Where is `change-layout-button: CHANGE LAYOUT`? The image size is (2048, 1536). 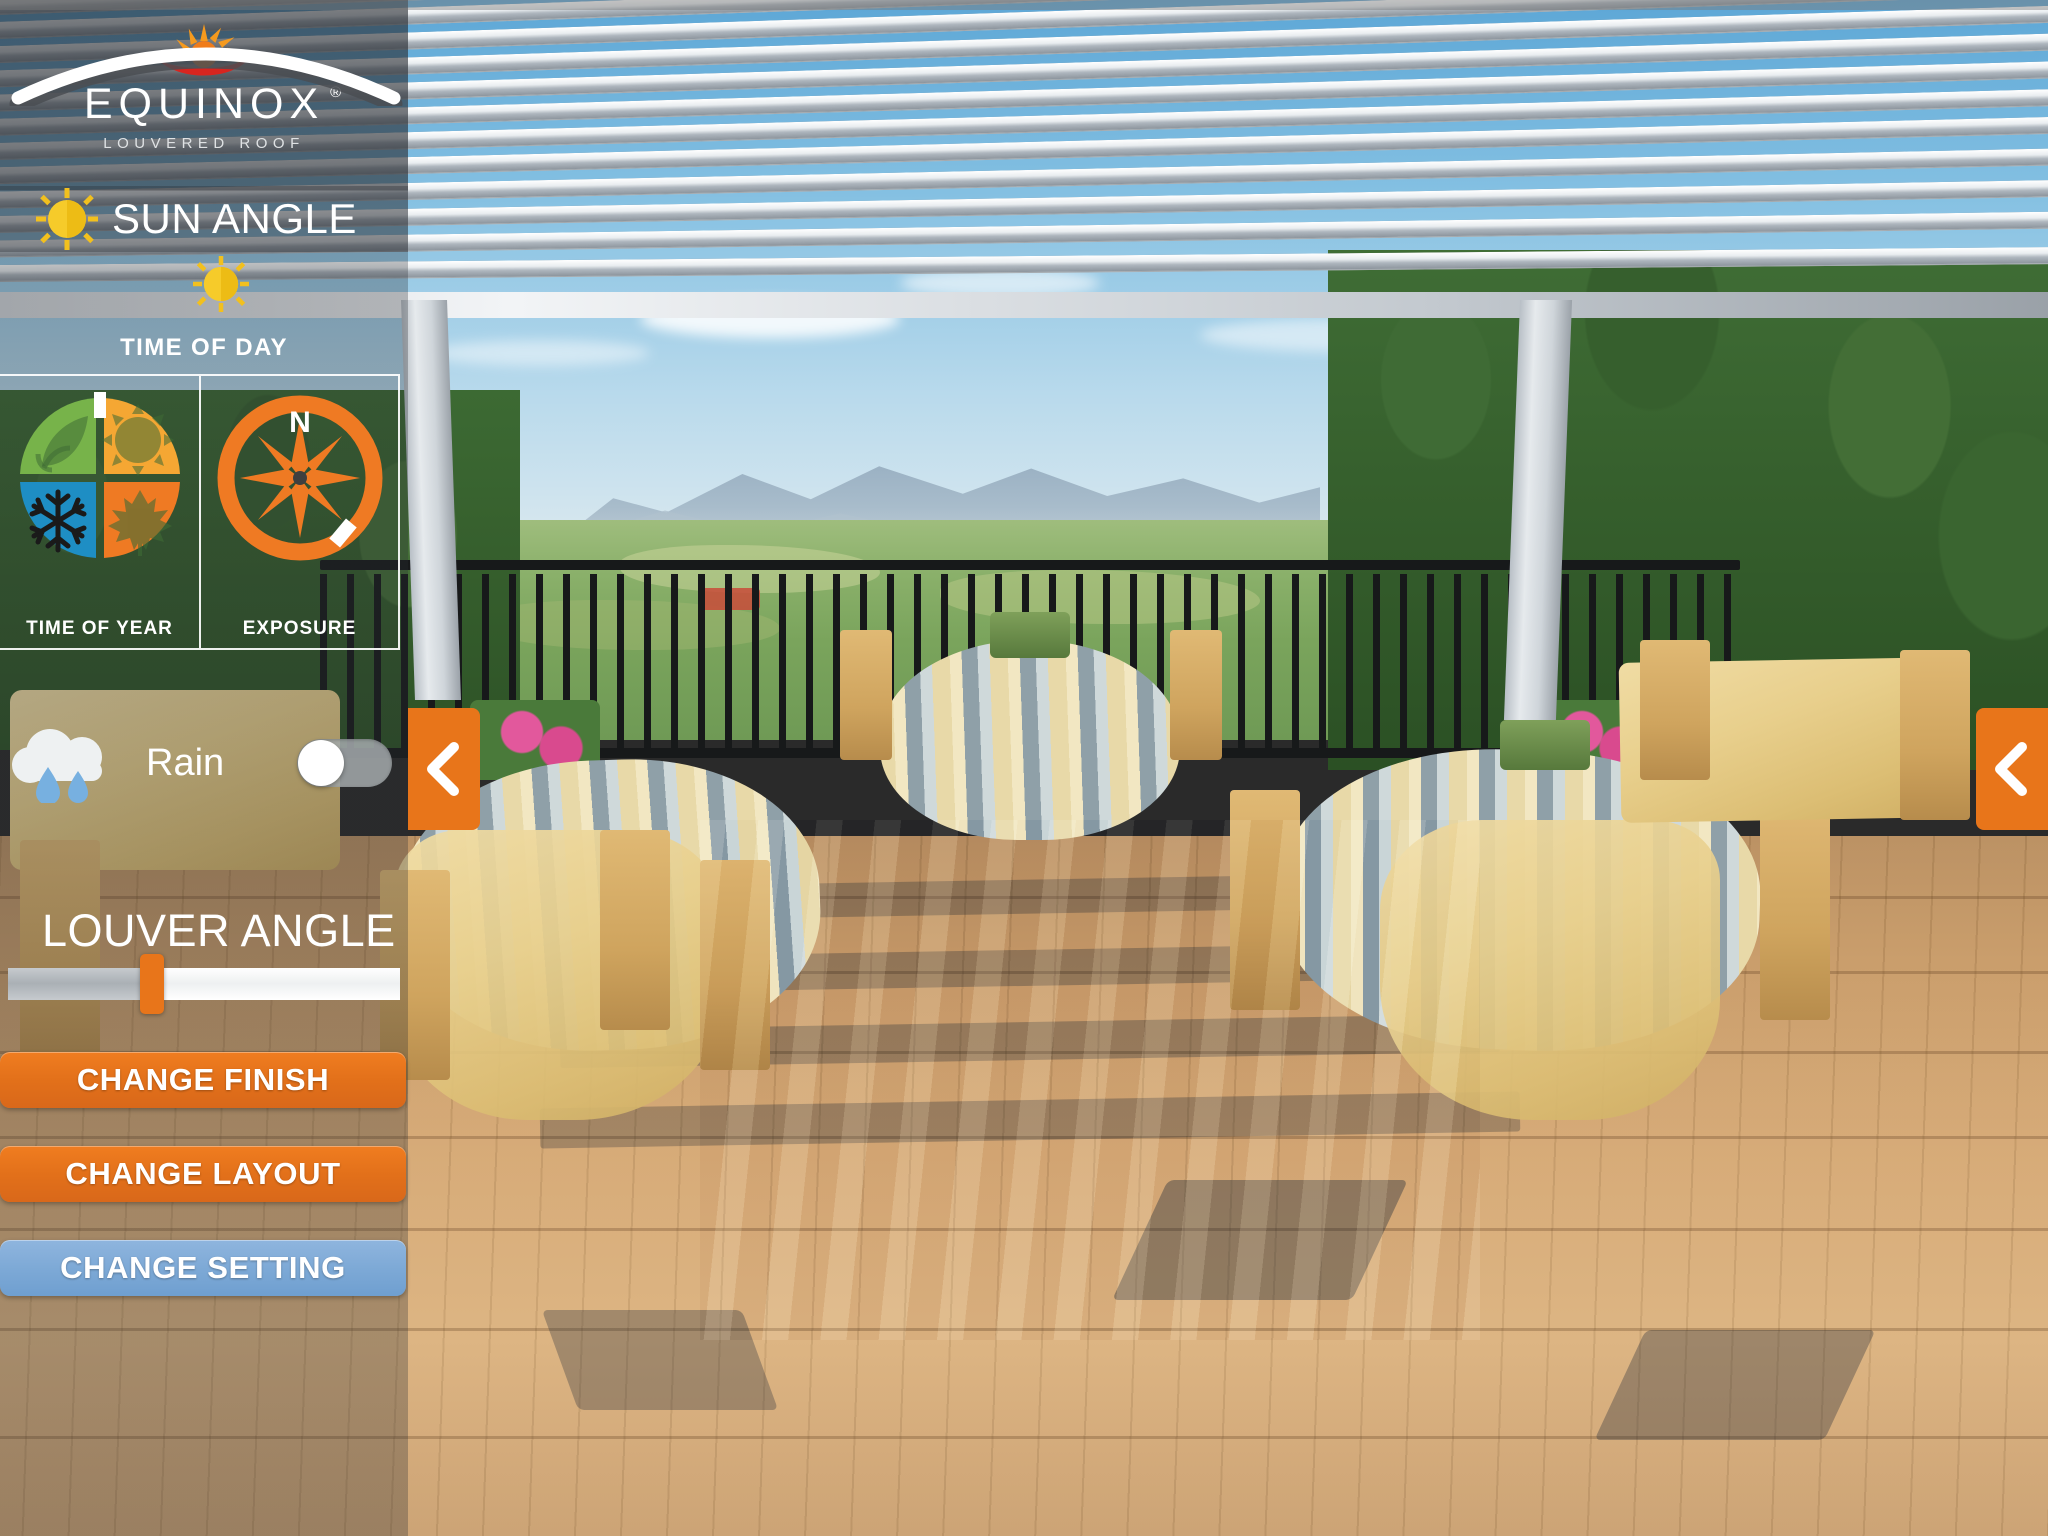
change-layout-button: CHANGE LAYOUT is located at coordinates (203, 1174).